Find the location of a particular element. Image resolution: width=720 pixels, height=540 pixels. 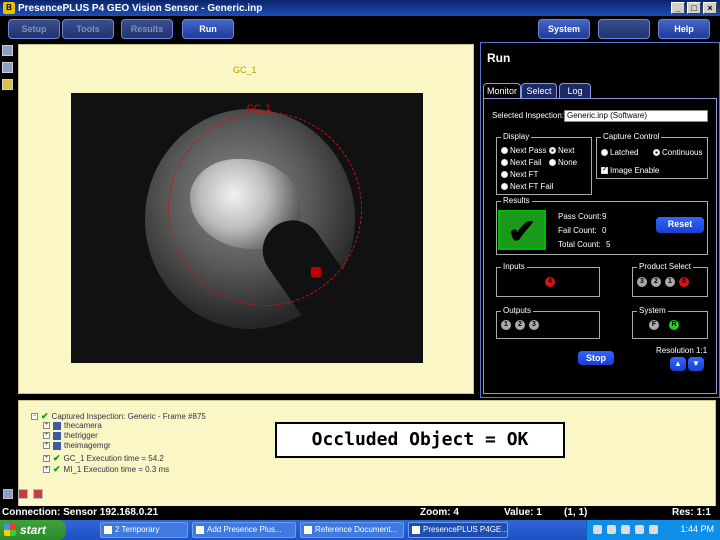

product-select-1-icon: 1 is located at coordinates (670, 282).